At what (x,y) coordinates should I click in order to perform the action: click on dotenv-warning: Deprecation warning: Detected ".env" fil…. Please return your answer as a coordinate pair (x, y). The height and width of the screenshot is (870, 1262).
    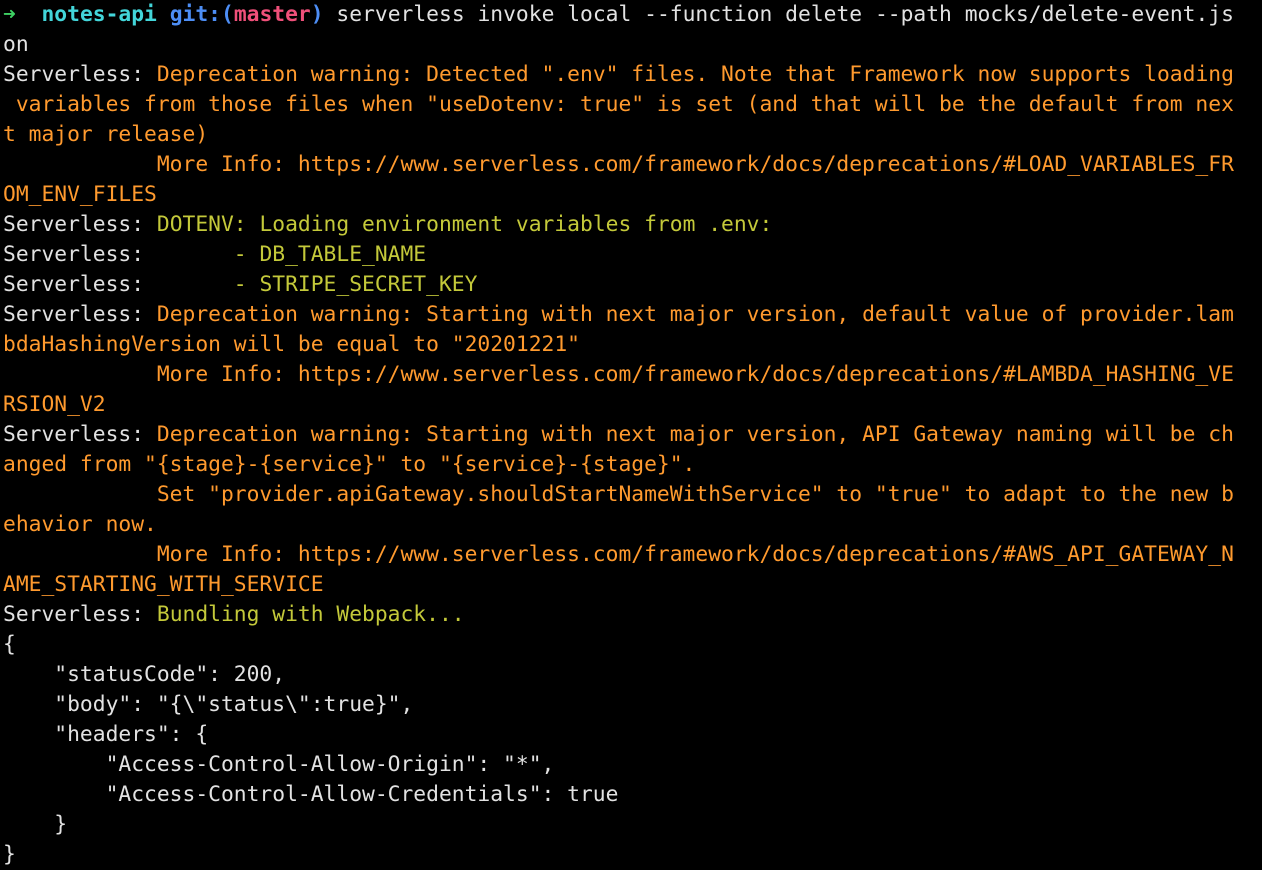
    Looking at the image, I should click on (695, 74).